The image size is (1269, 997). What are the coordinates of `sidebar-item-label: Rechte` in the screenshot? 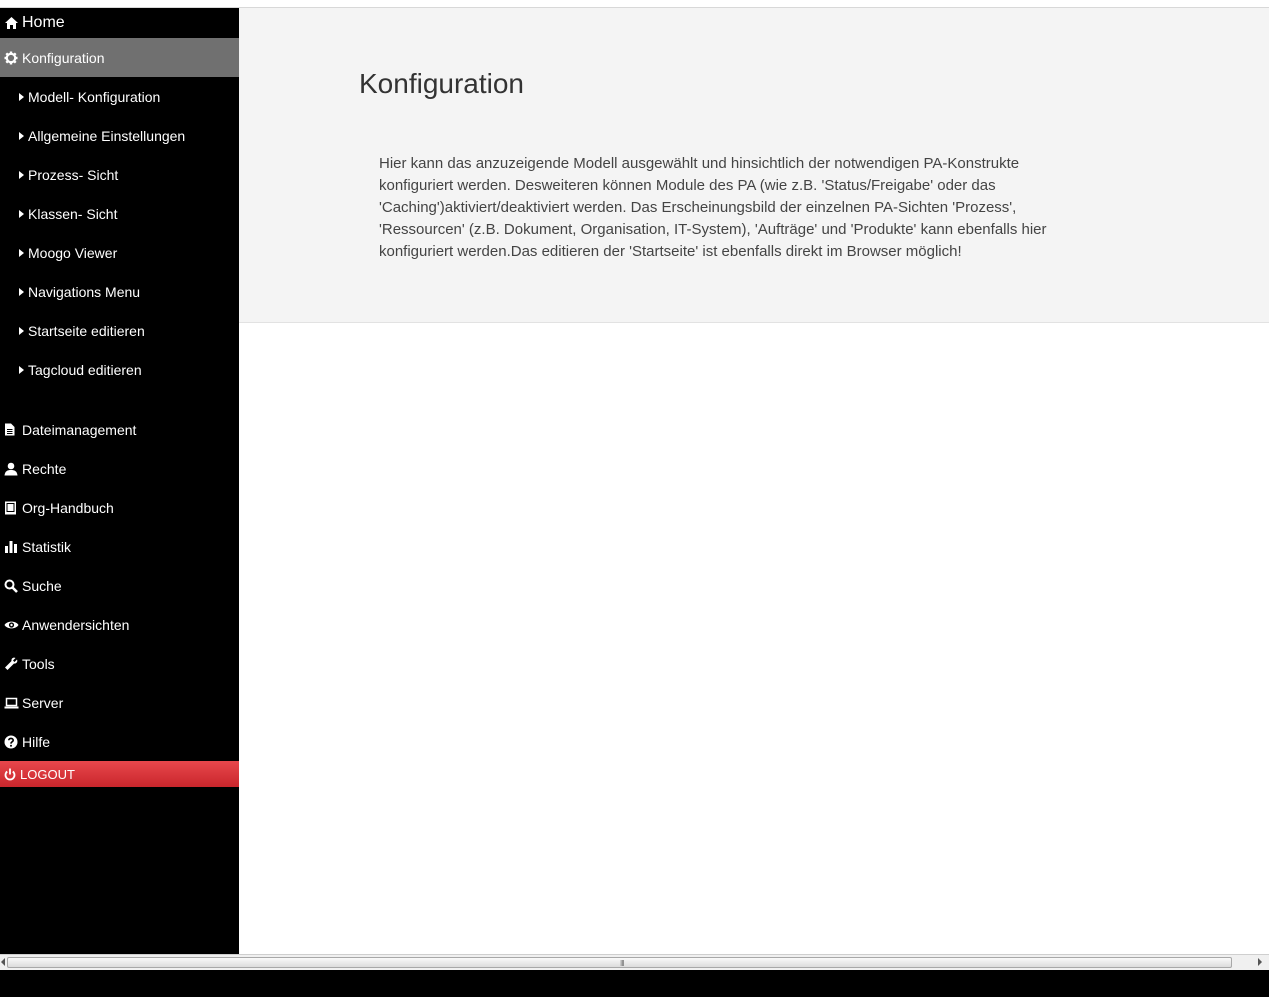 It's located at (44, 468).